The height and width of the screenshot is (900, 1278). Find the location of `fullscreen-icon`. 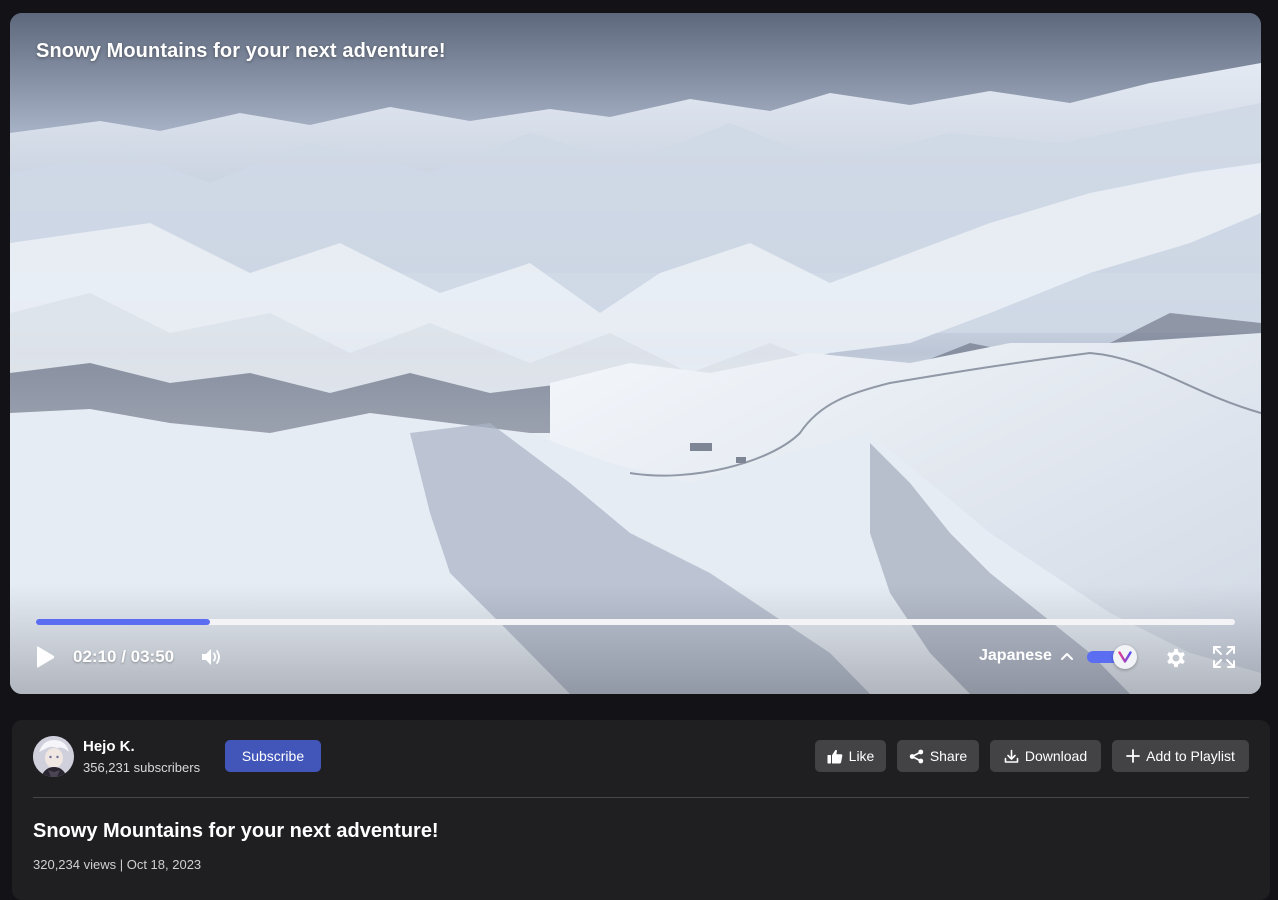

fullscreen-icon is located at coordinates (1224, 657).